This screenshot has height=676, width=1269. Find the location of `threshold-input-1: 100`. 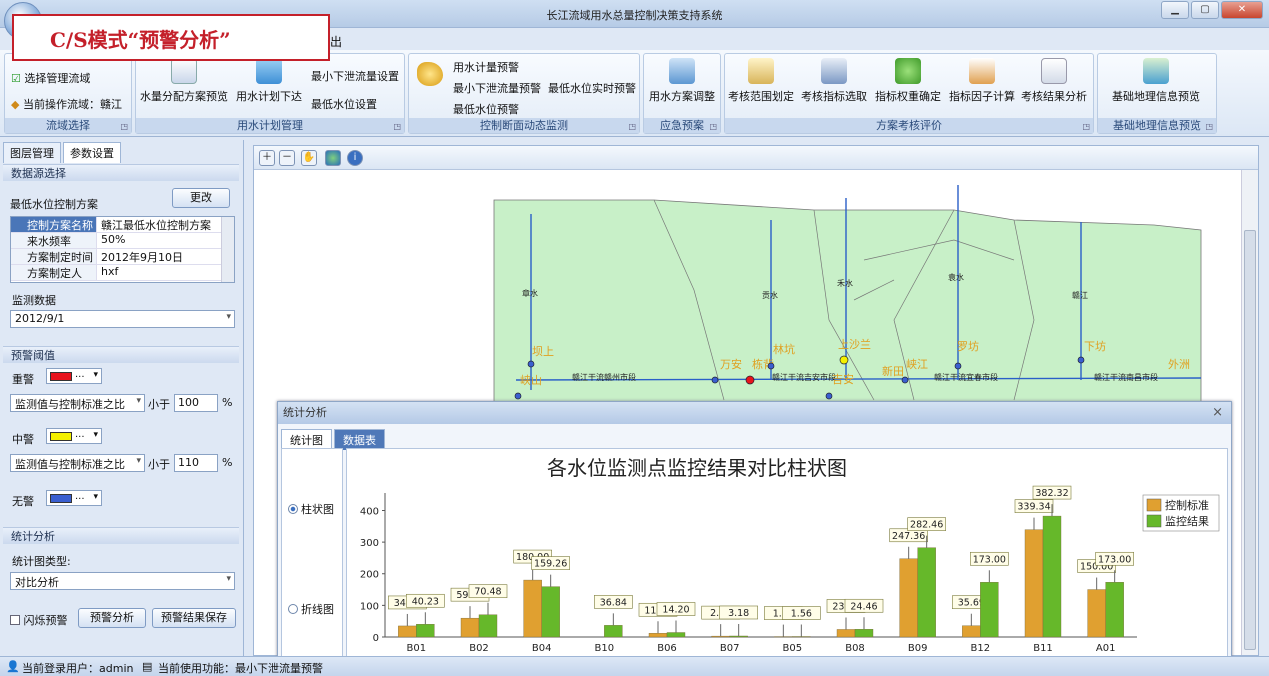

threshold-input-1: 100 is located at coordinates (196, 403).